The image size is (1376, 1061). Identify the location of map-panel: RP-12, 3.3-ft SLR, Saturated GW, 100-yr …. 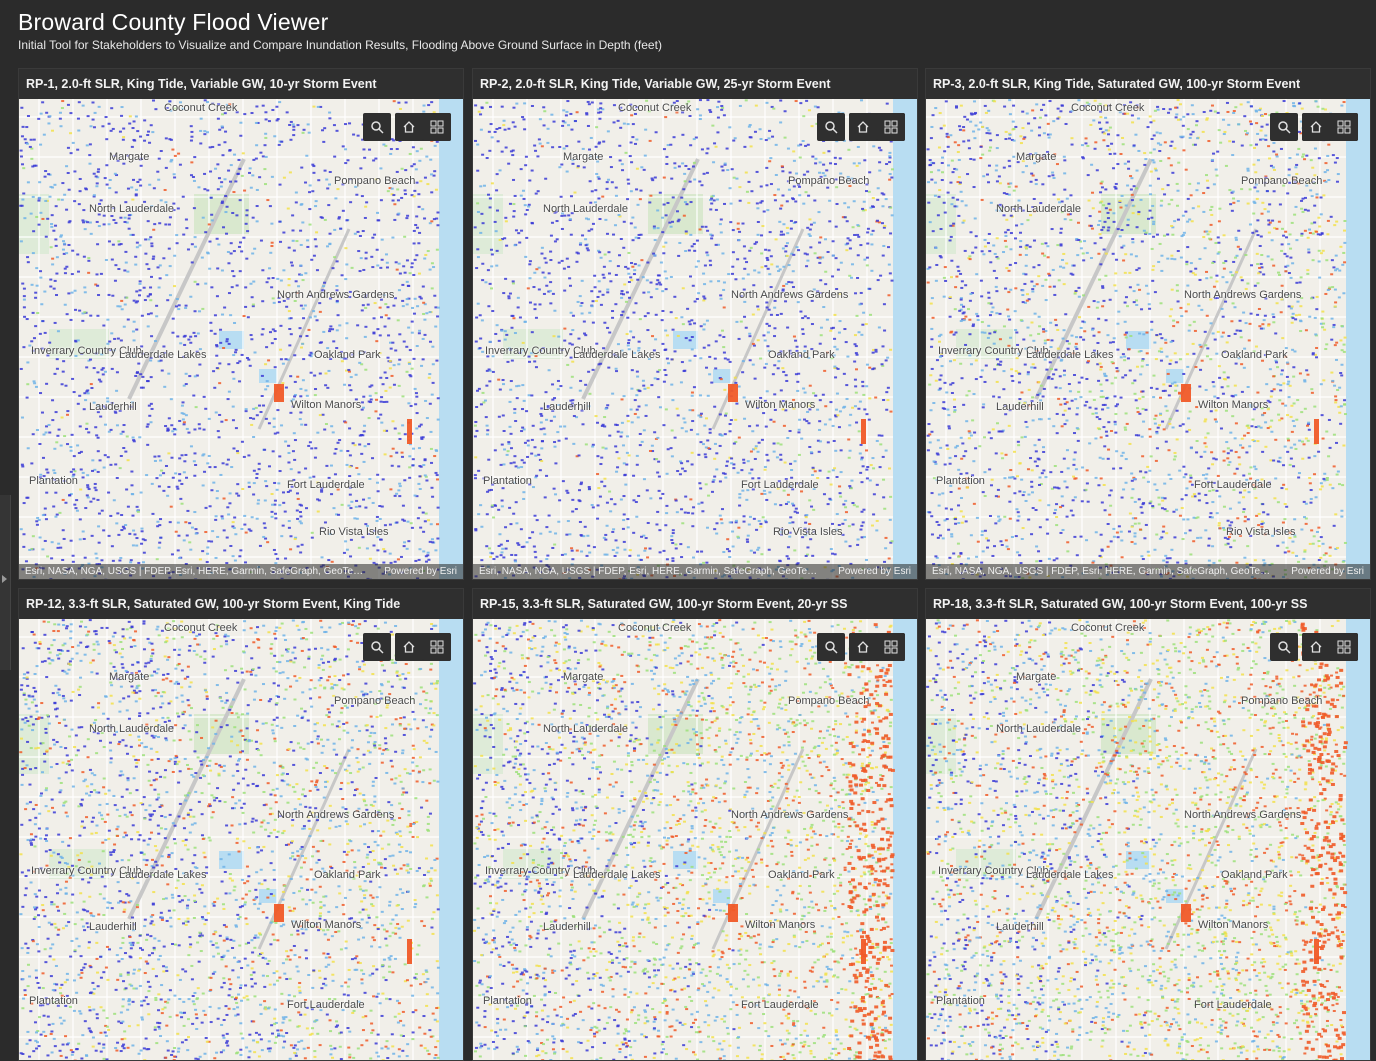
(241, 824).